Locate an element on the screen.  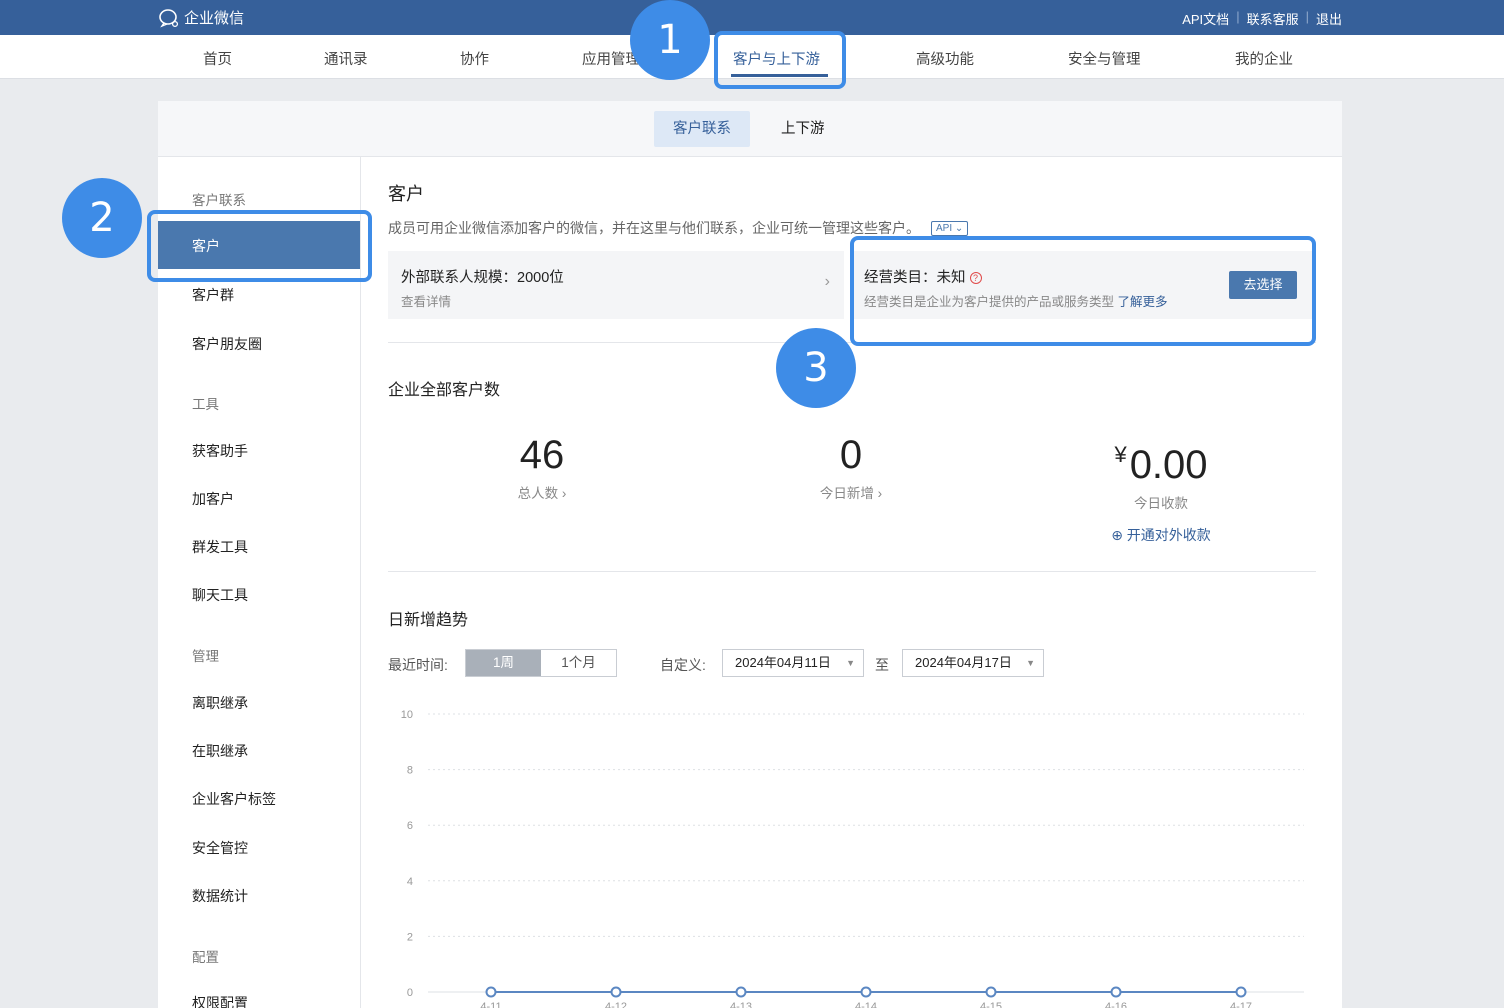
stat-payments-amount: ¥0.00 is located at coordinates (1161, 460).